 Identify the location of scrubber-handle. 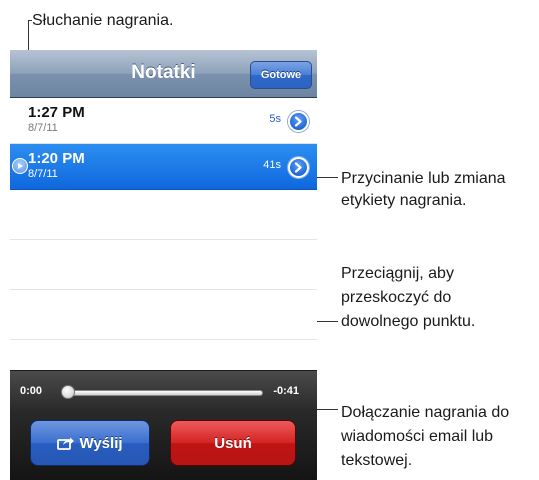
(68, 392).